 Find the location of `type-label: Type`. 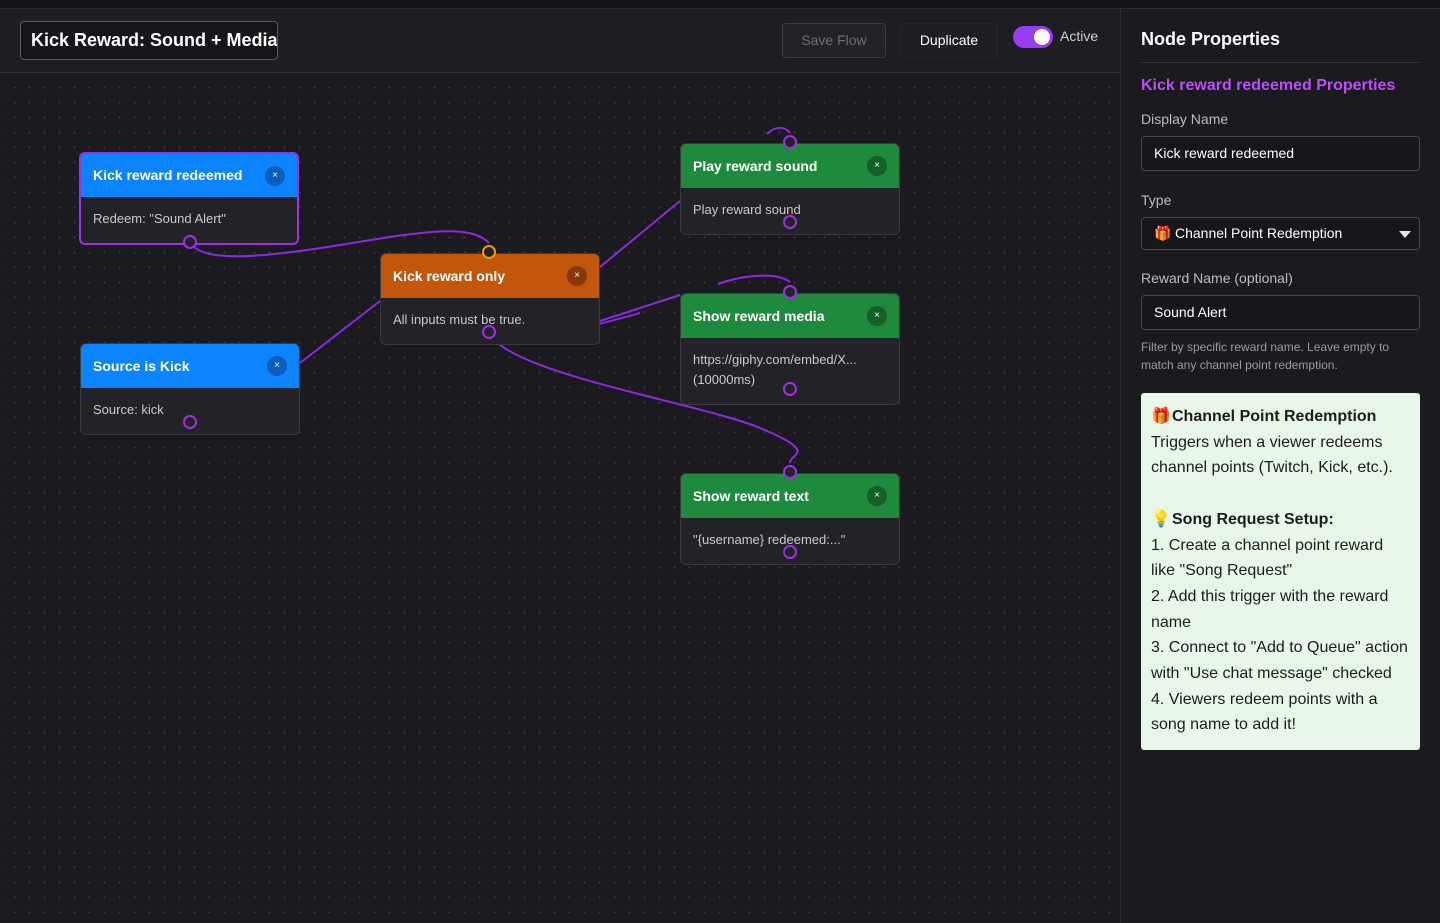

type-label: Type is located at coordinates (1156, 200).